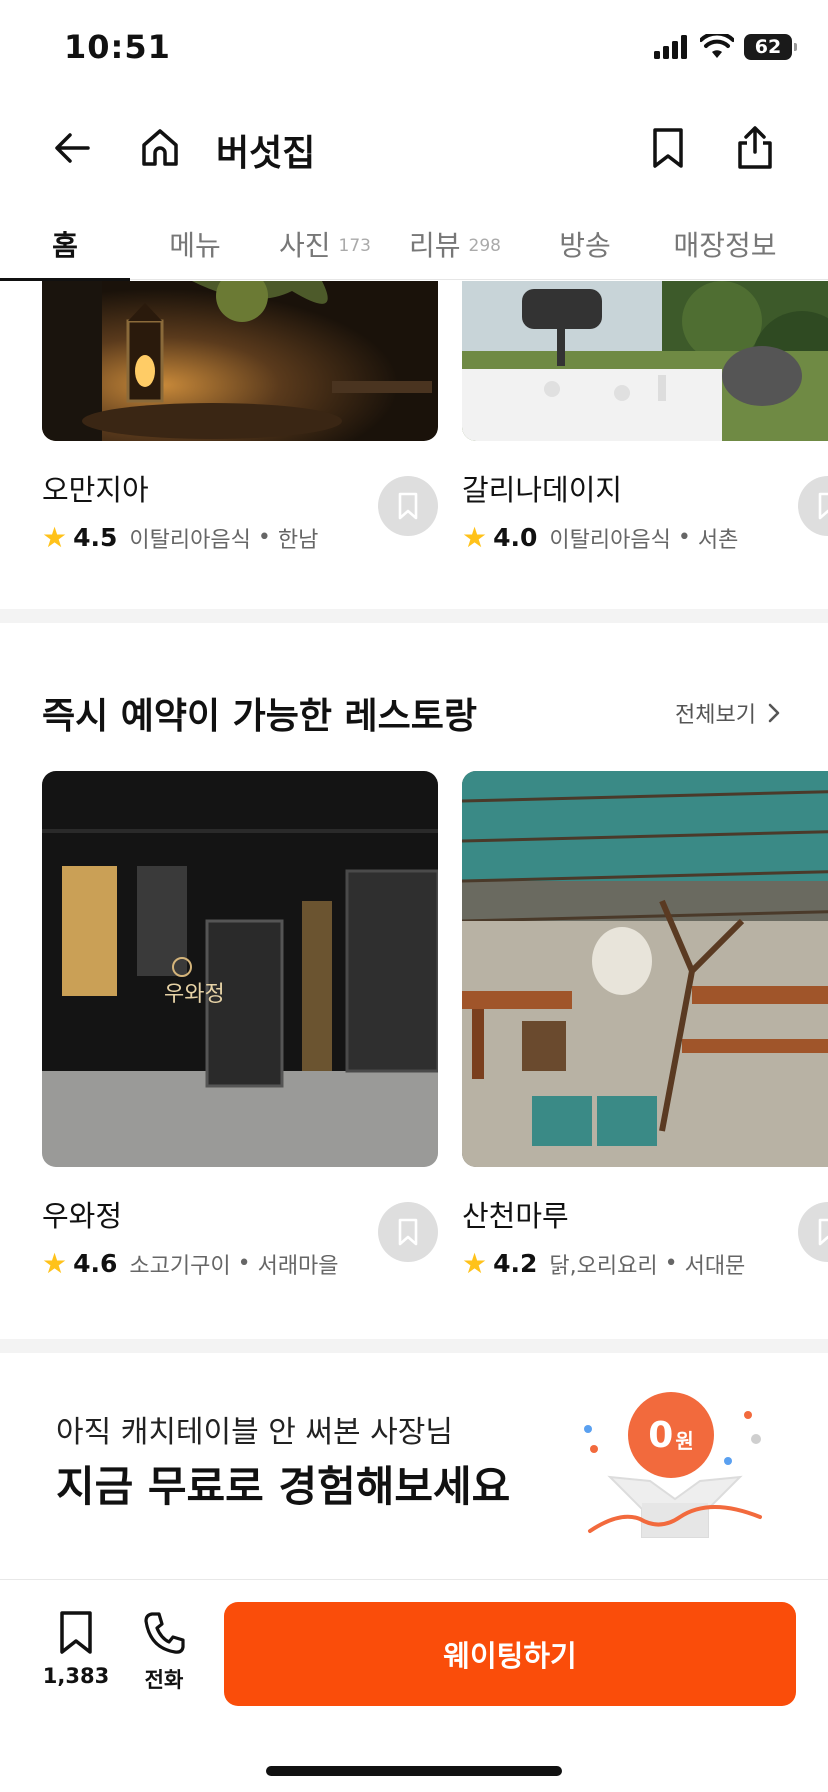 This screenshot has width=828, height=1792. I want to click on back-arrow-icon, so click(72, 148).